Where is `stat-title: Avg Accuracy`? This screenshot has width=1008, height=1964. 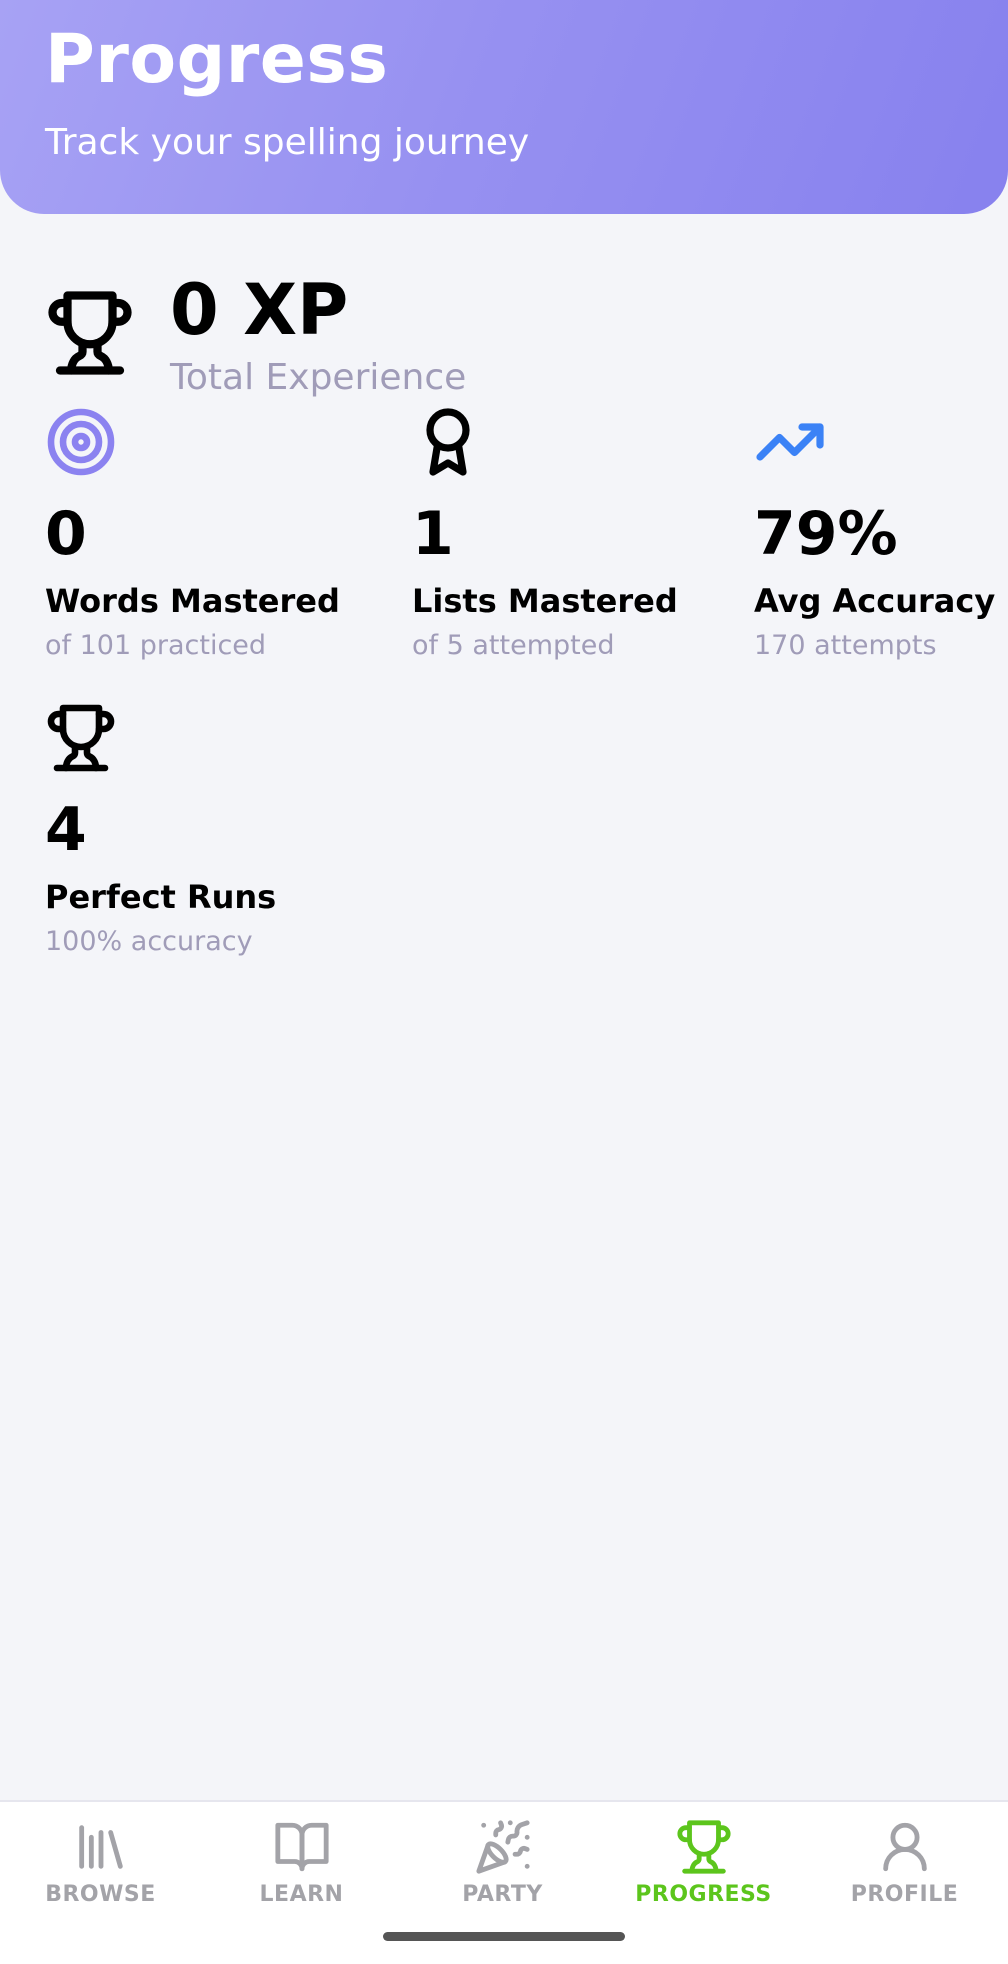 stat-title: Avg Accuracy is located at coordinates (875, 601).